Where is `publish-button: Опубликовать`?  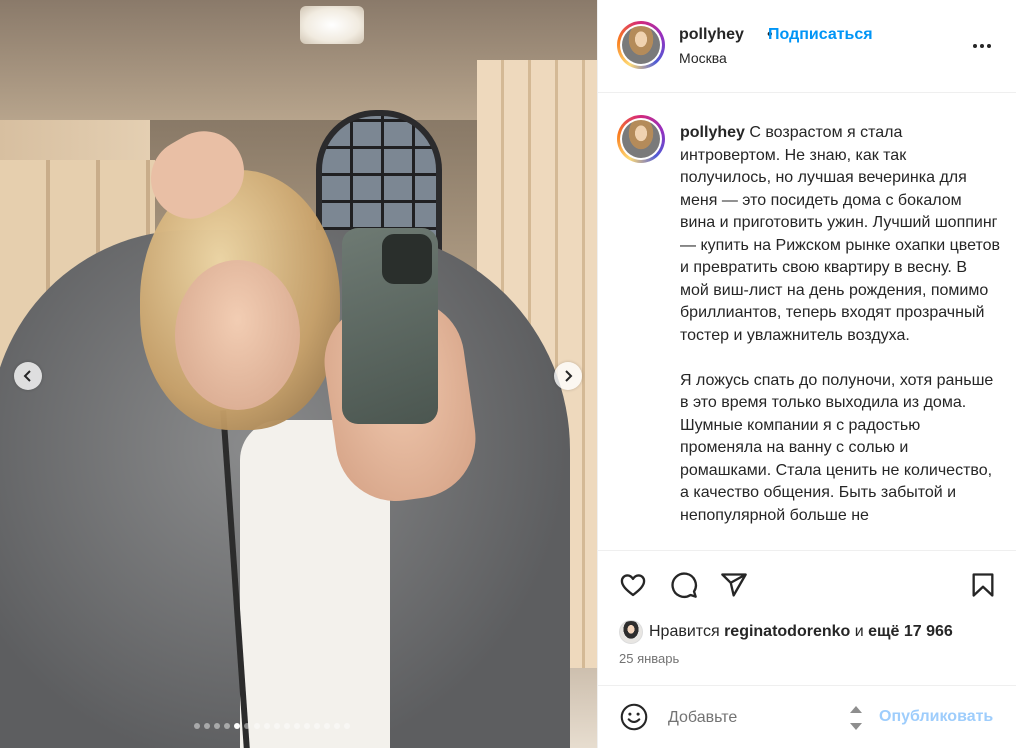 publish-button: Опубликовать is located at coordinates (936, 717).